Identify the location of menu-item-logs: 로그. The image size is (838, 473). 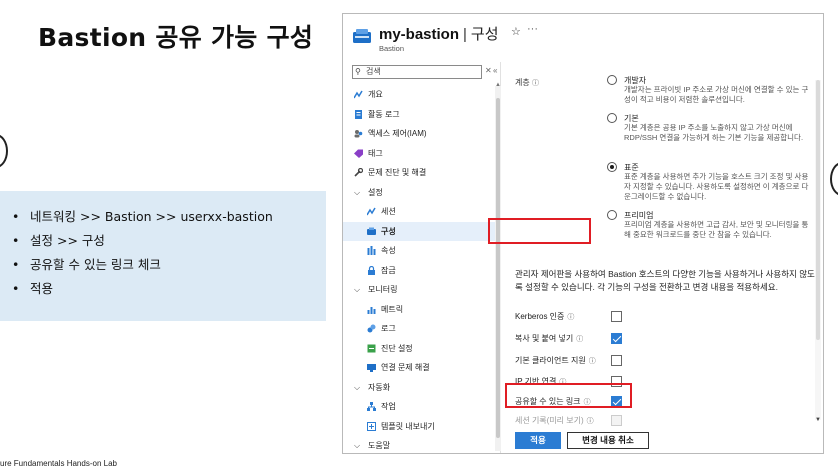
(419, 329).